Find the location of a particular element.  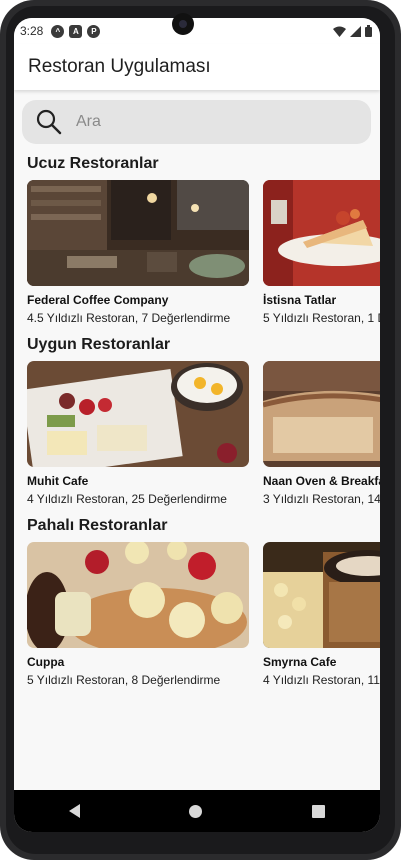

restaurant-image-breakfast-spread is located at coordinates (138, 414).